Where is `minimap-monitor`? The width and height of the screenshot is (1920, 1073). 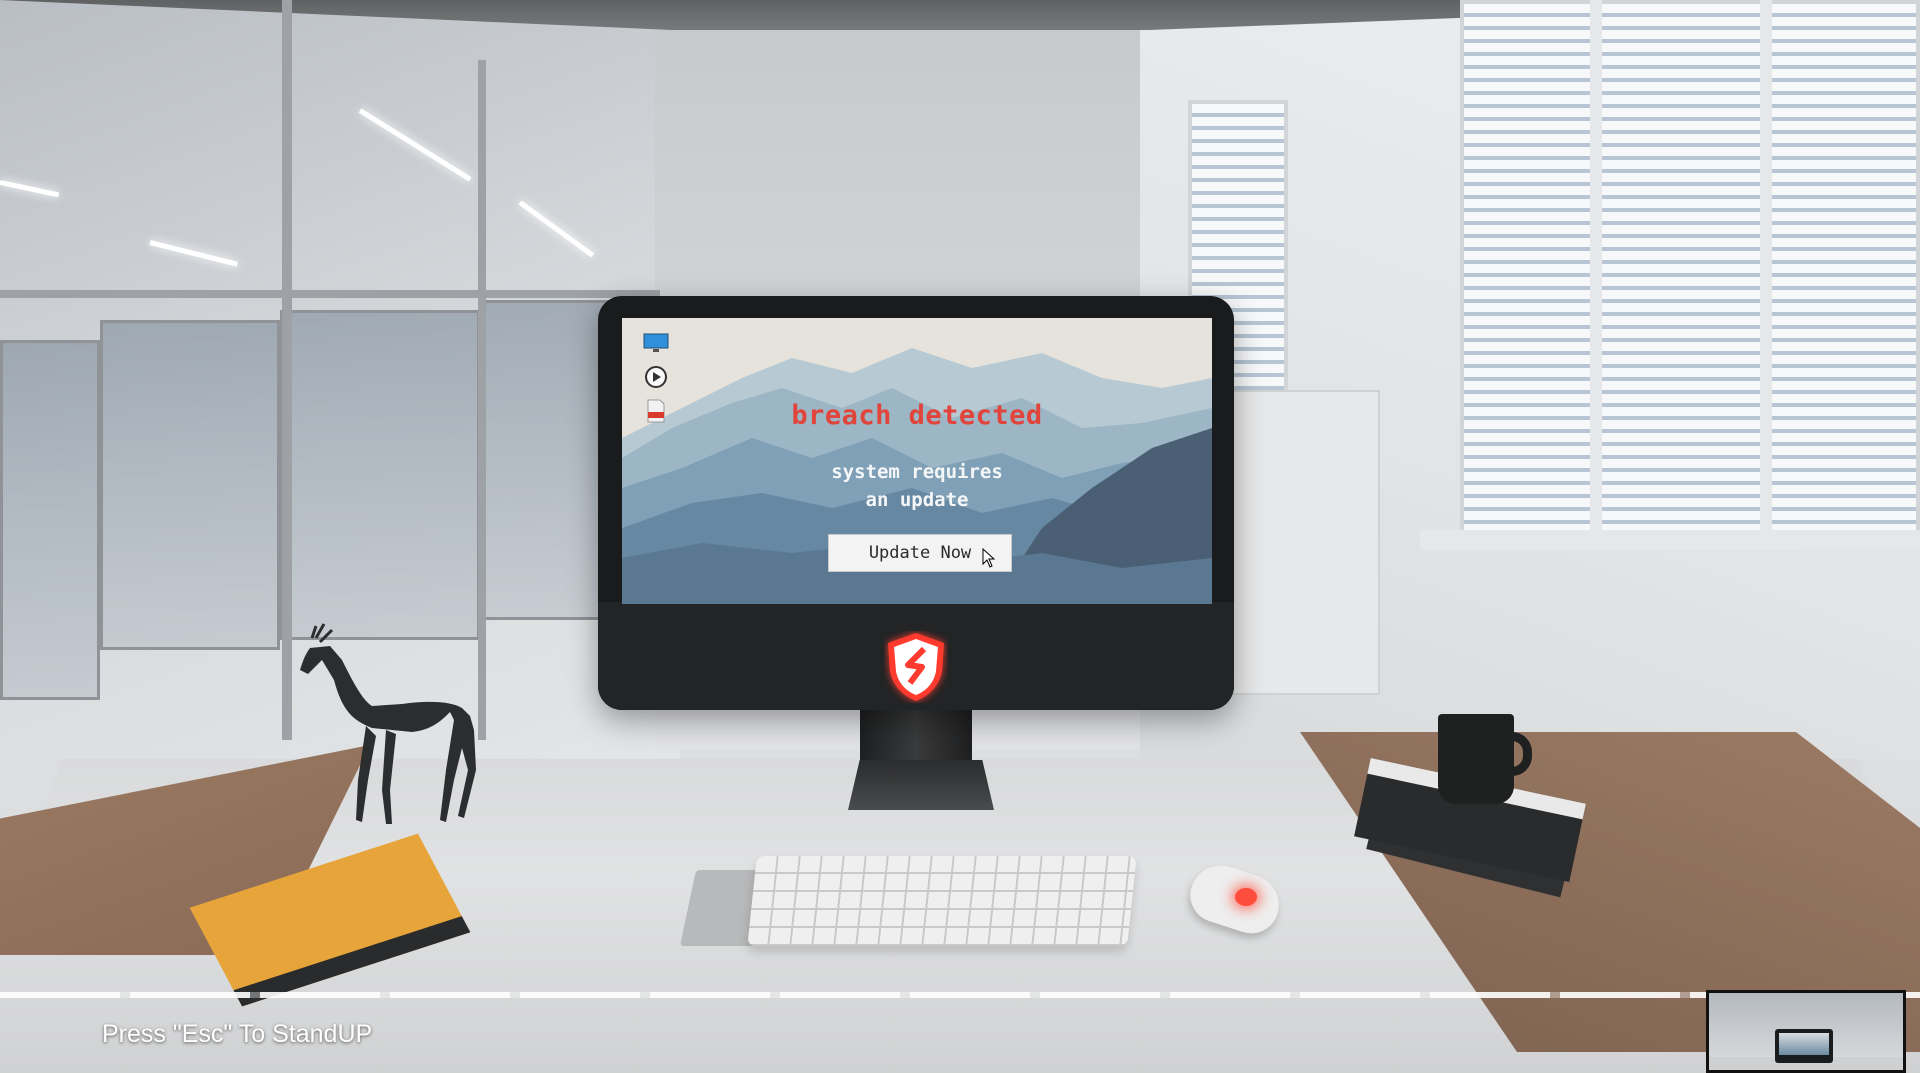 minimap-monitor is located at coordinates (1804, 1046).